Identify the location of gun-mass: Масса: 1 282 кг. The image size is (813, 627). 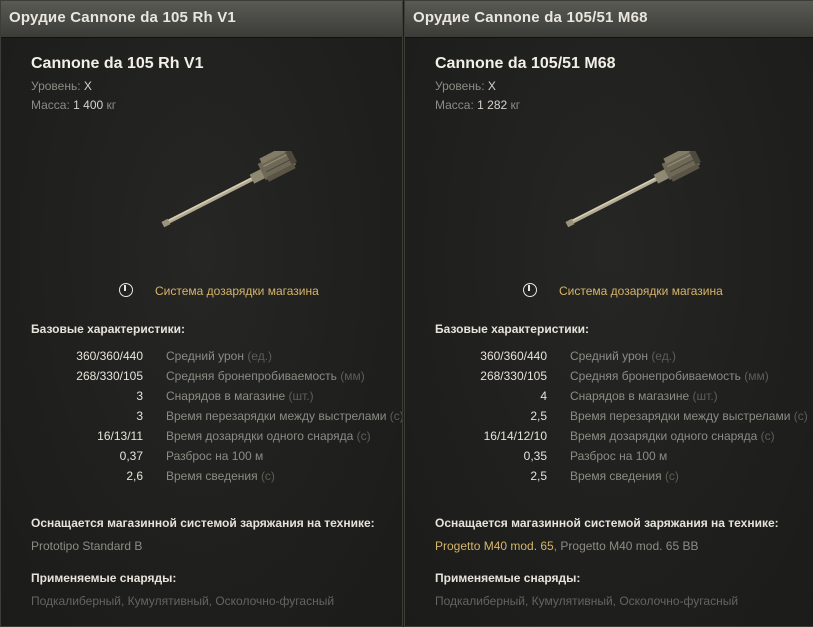
(477, 105).